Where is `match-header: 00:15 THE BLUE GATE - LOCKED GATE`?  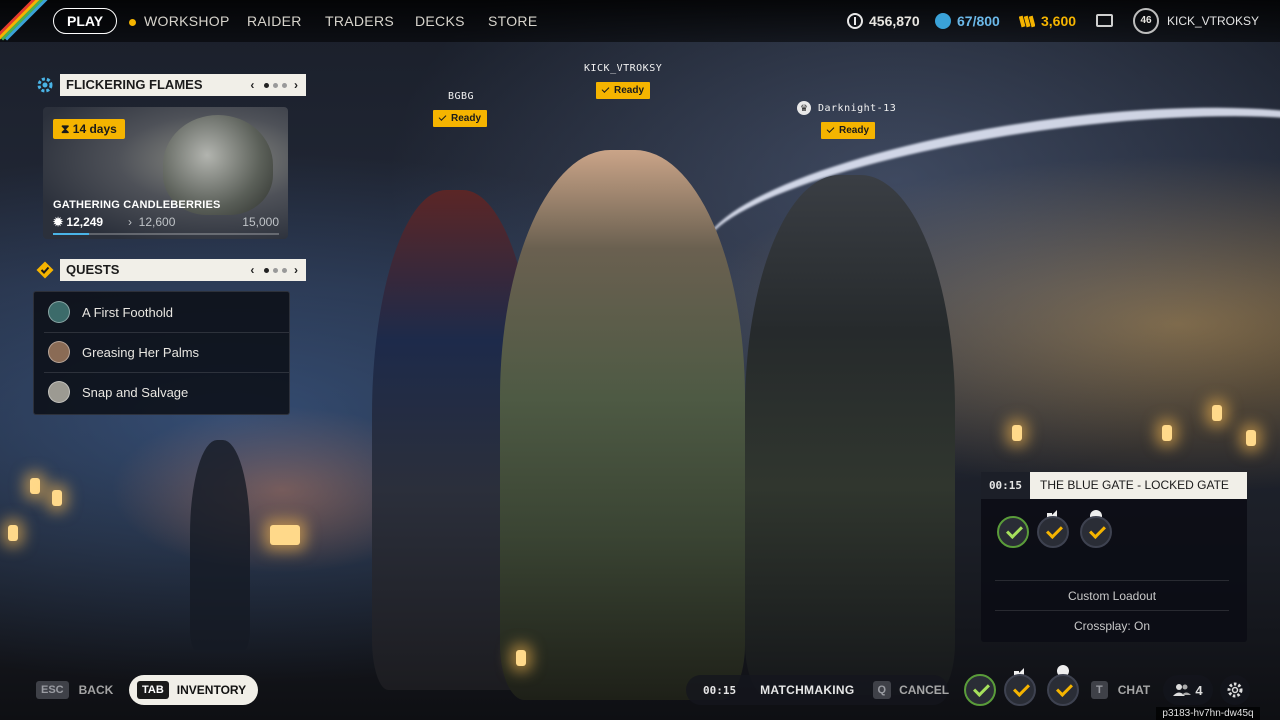 match-header: 00:15 THE BLUE GATE - LOCKED GATE is located at coordinates (1114, 485).